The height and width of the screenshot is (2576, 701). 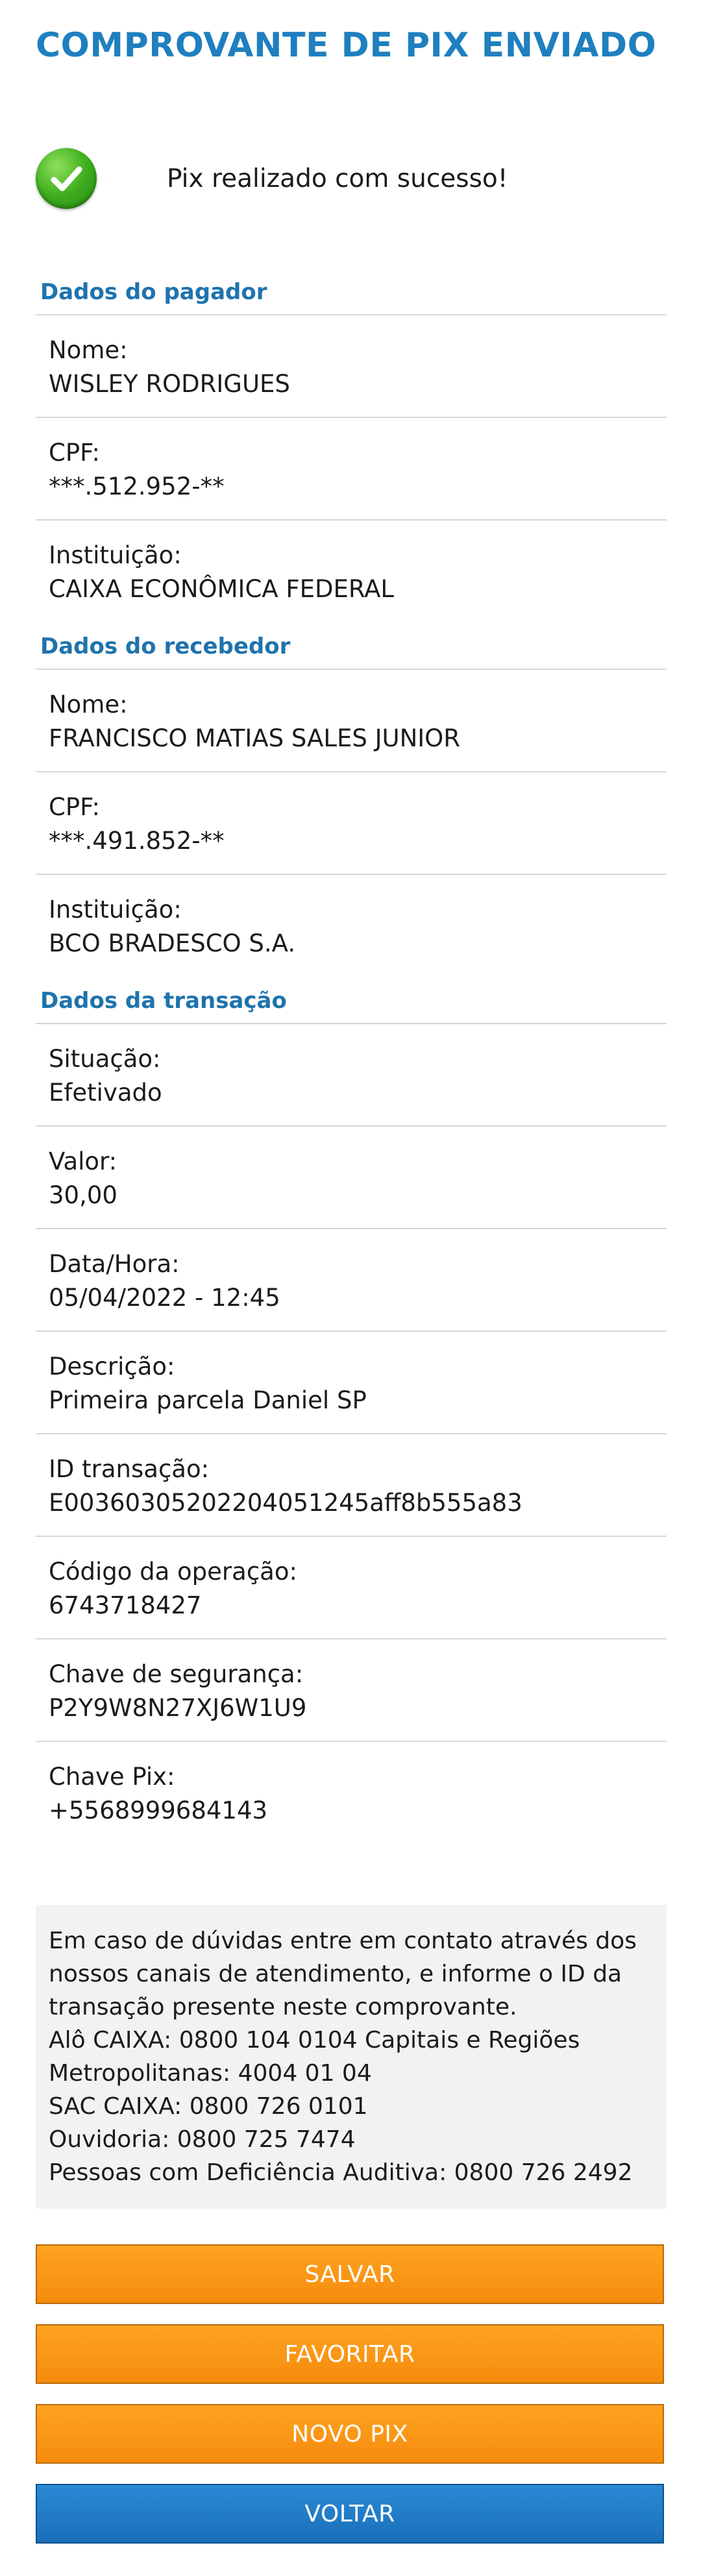 What do you see at coordinates (286, 1503) in the screenshot?
I see `field-value: E00360305202204051245aff8b555a83` at bounding box center [286, 1503].